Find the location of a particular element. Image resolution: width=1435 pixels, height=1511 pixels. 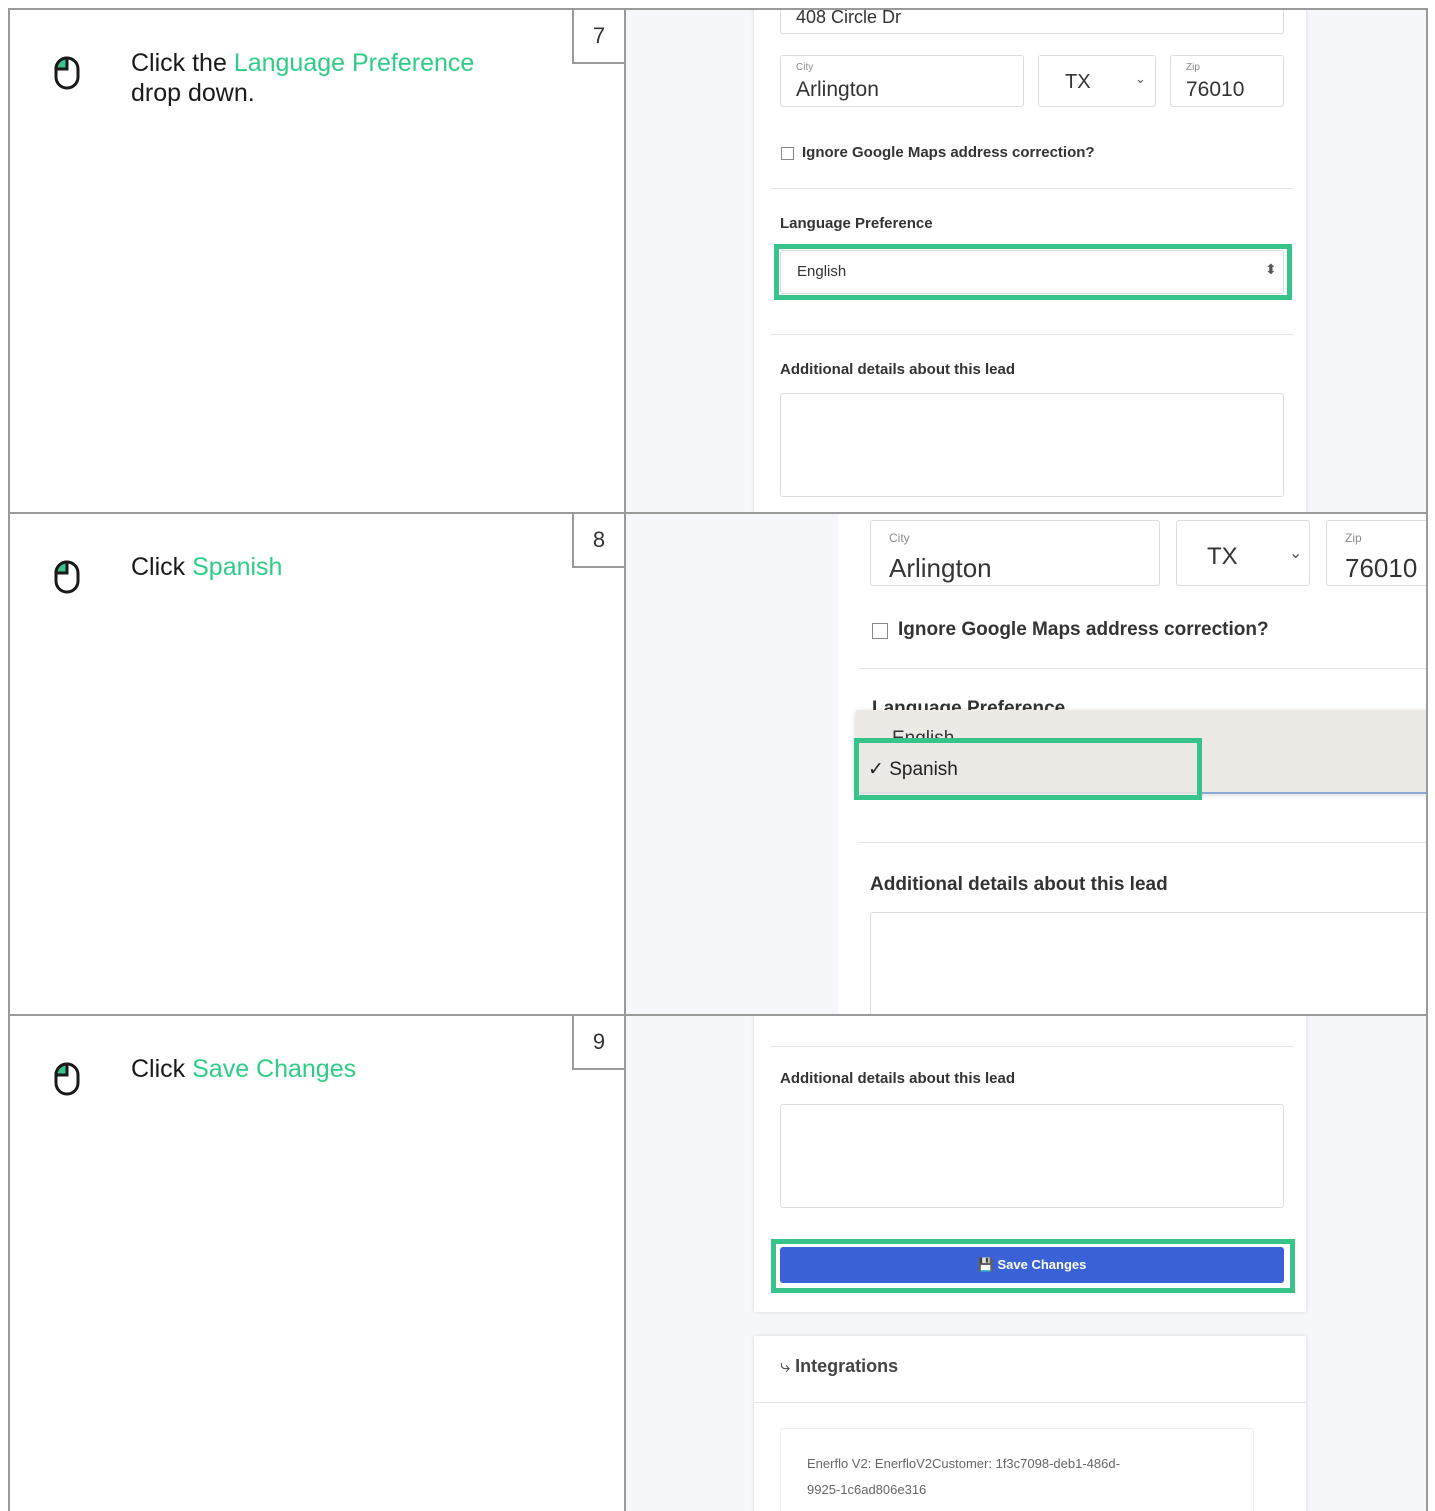

step-instruction-cell: Click Save Changes 9 is located at coordinates (316, 1263).